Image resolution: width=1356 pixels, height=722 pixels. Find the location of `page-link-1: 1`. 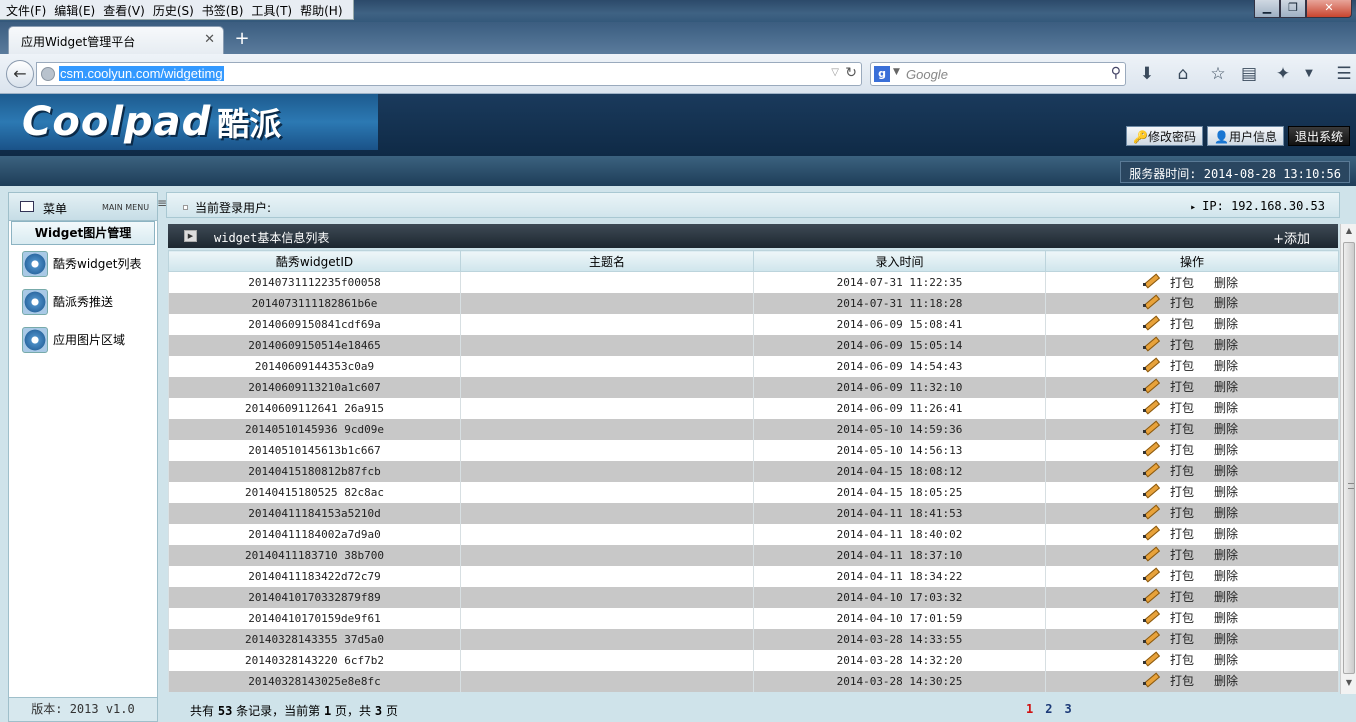

page-link-1: 1 is located at coordinates (1029, 709).